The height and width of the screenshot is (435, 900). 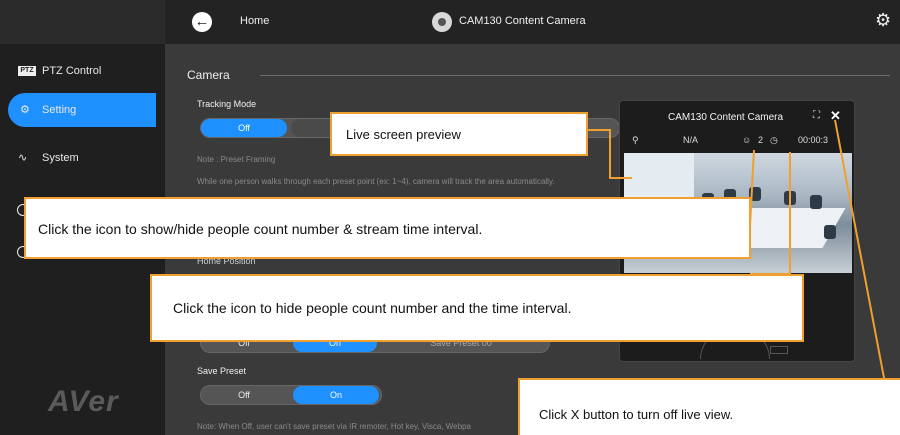 I want to click on callout-text: Click X button to turn off live view., so click(x=636, y=414).